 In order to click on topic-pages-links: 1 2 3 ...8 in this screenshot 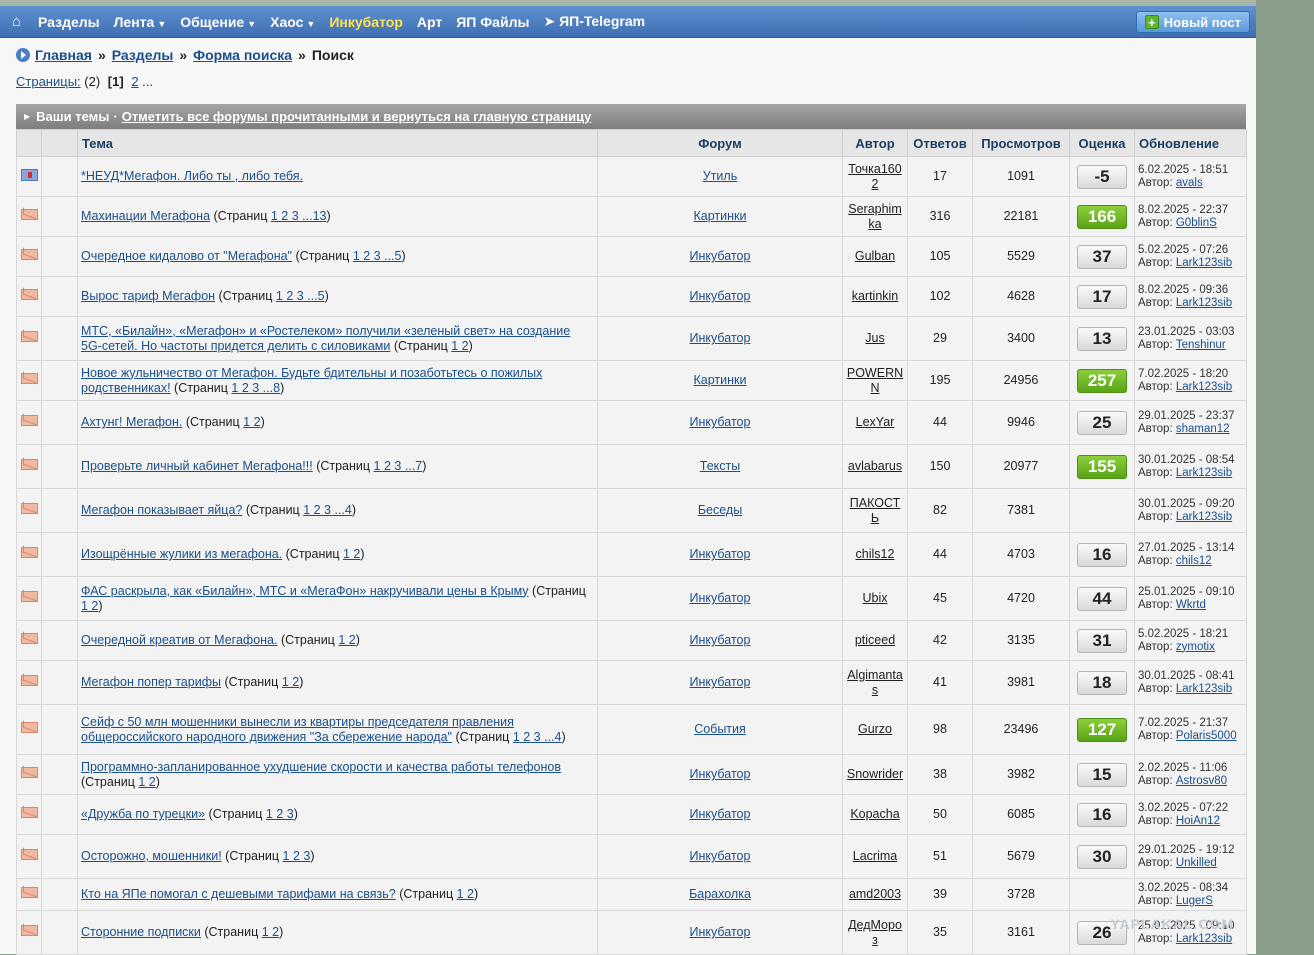, I will do `click(255, 388)`.